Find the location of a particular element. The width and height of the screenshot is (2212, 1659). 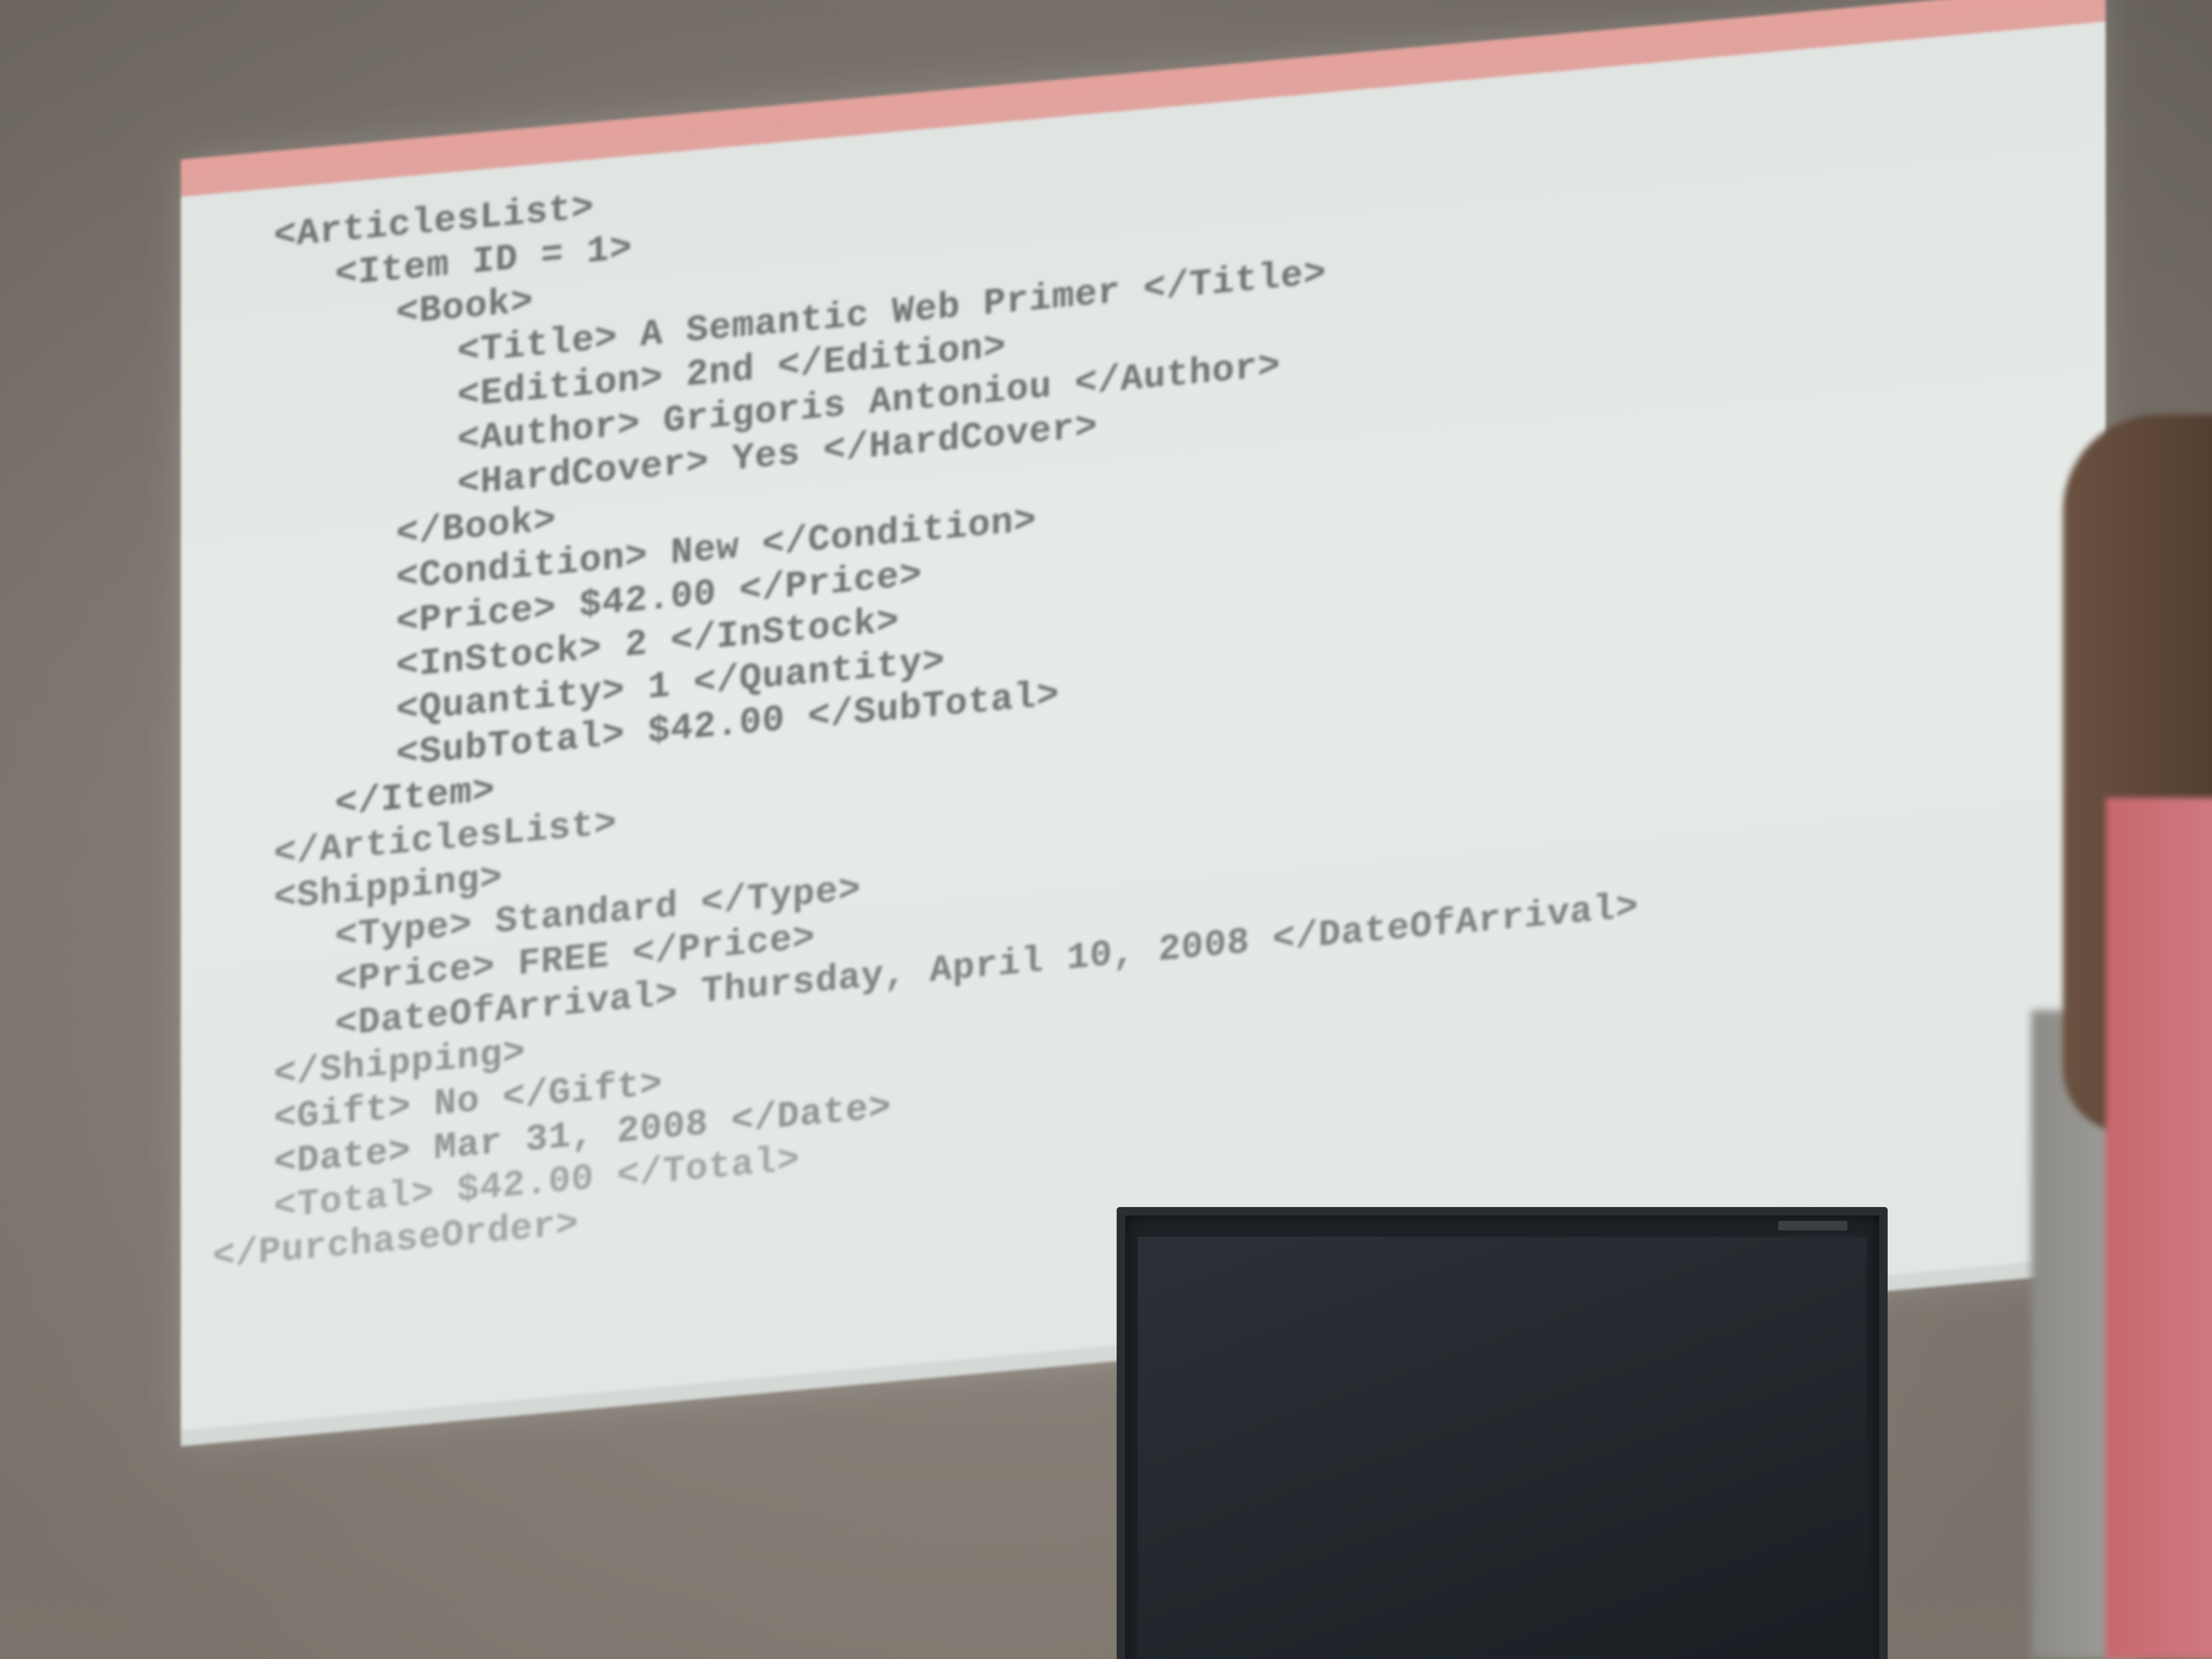

monitor-screen is located at coordinates (1502, 1448).